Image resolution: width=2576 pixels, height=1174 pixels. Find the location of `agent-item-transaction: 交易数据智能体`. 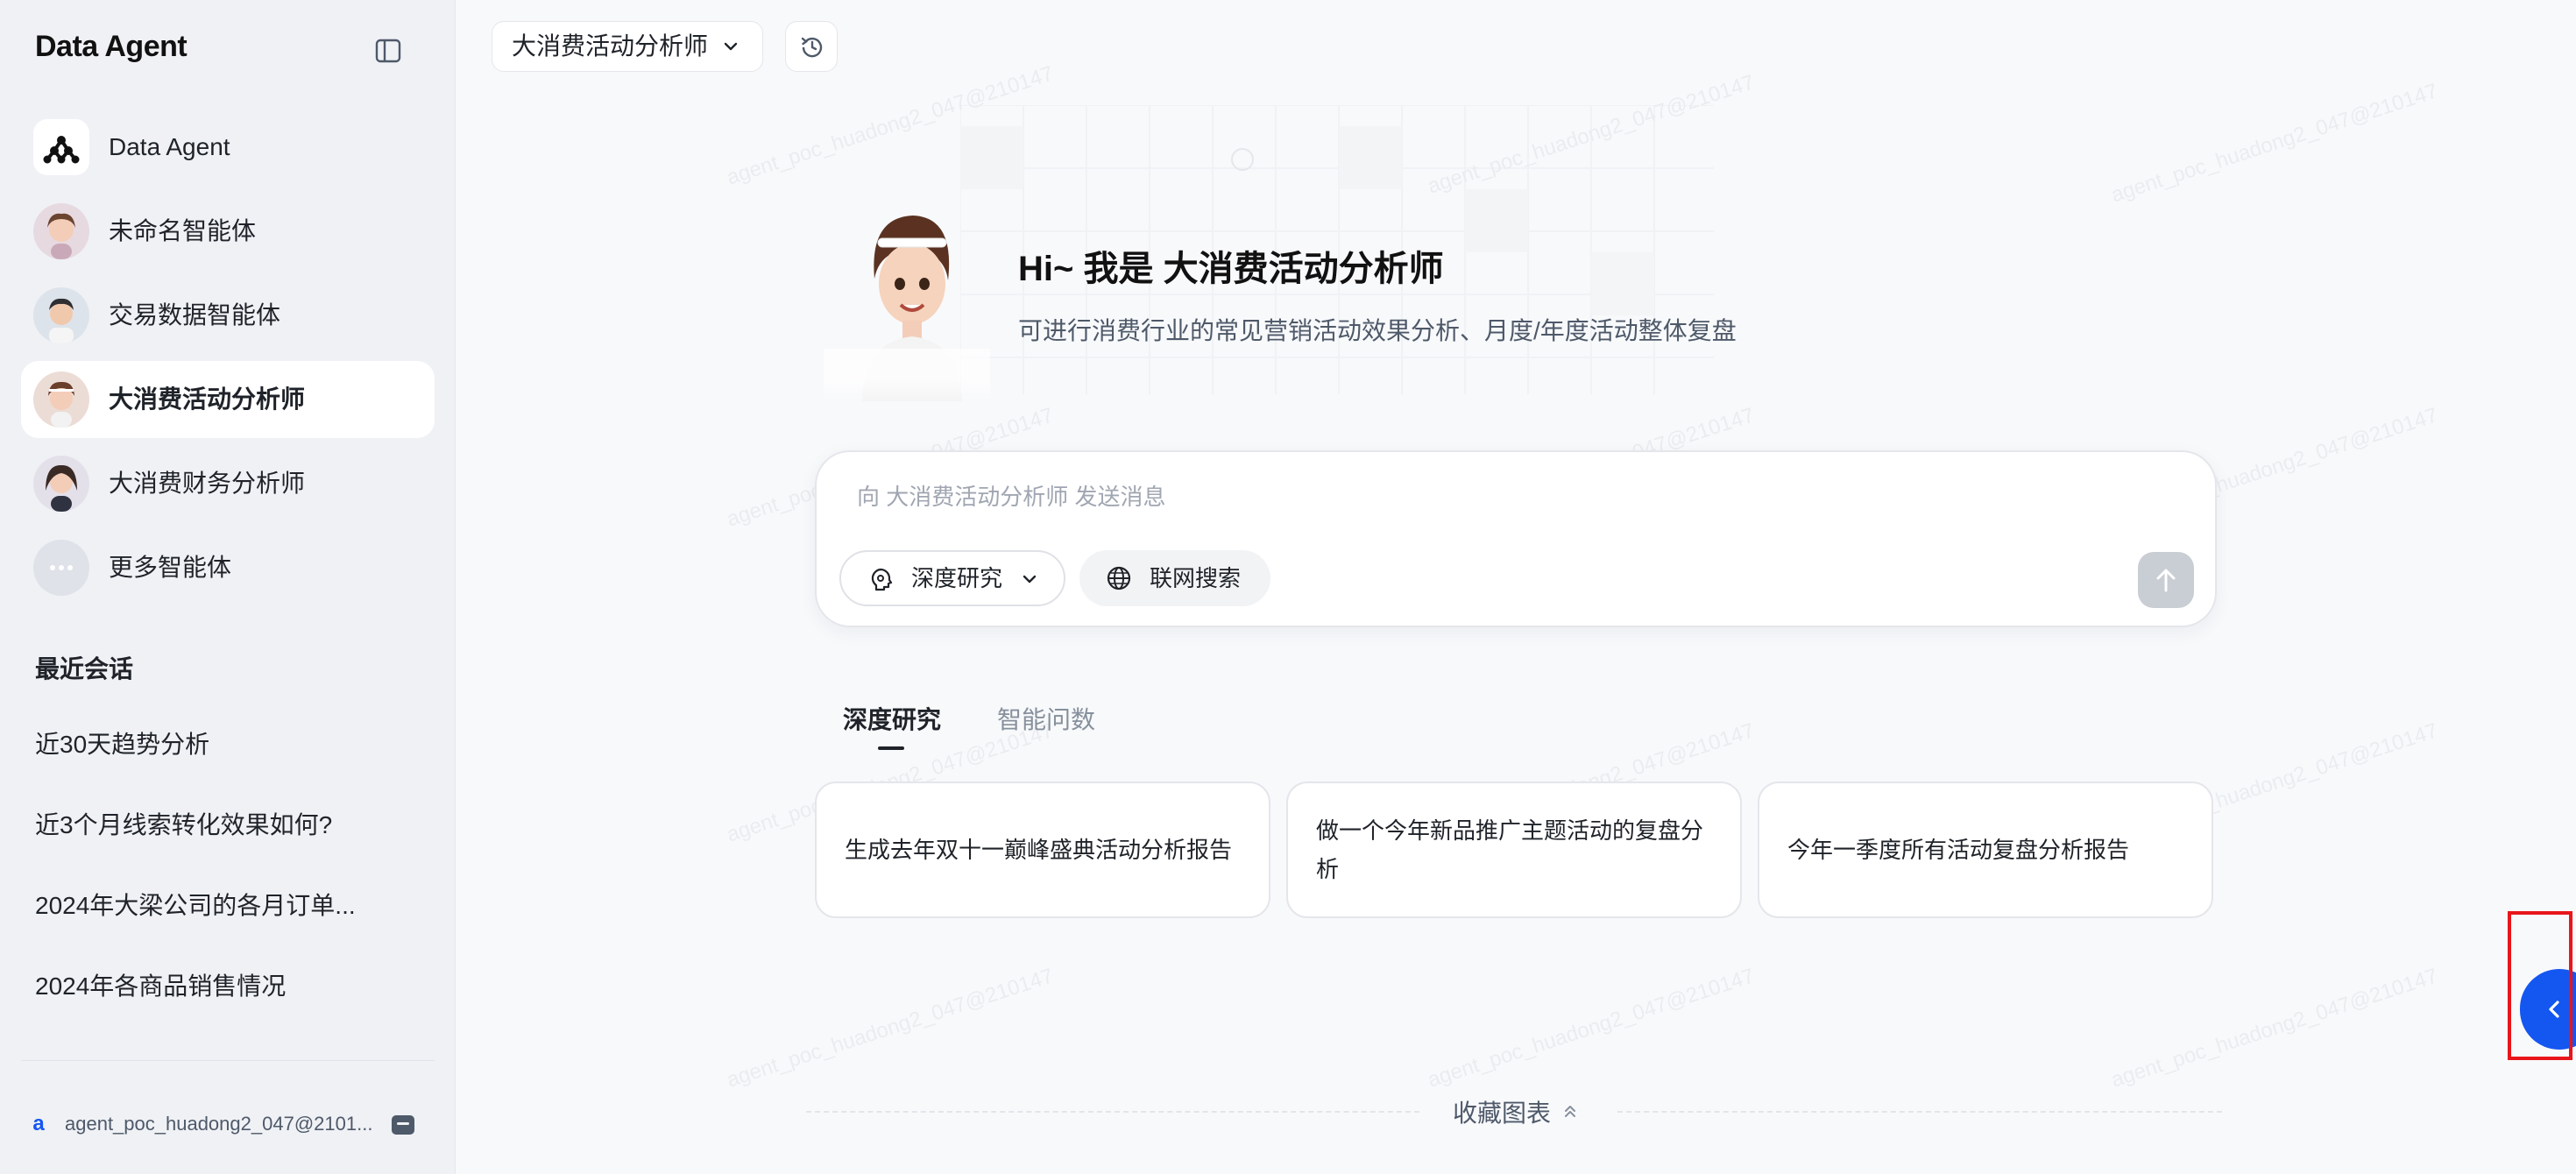

agent-item-transaction: 交易数据智能体 is located at coordinates (228, 315).